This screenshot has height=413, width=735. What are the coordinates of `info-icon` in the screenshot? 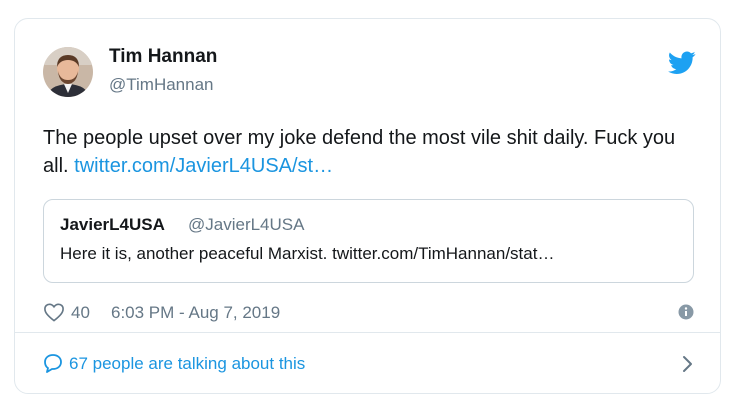 It's located at (686, 312).